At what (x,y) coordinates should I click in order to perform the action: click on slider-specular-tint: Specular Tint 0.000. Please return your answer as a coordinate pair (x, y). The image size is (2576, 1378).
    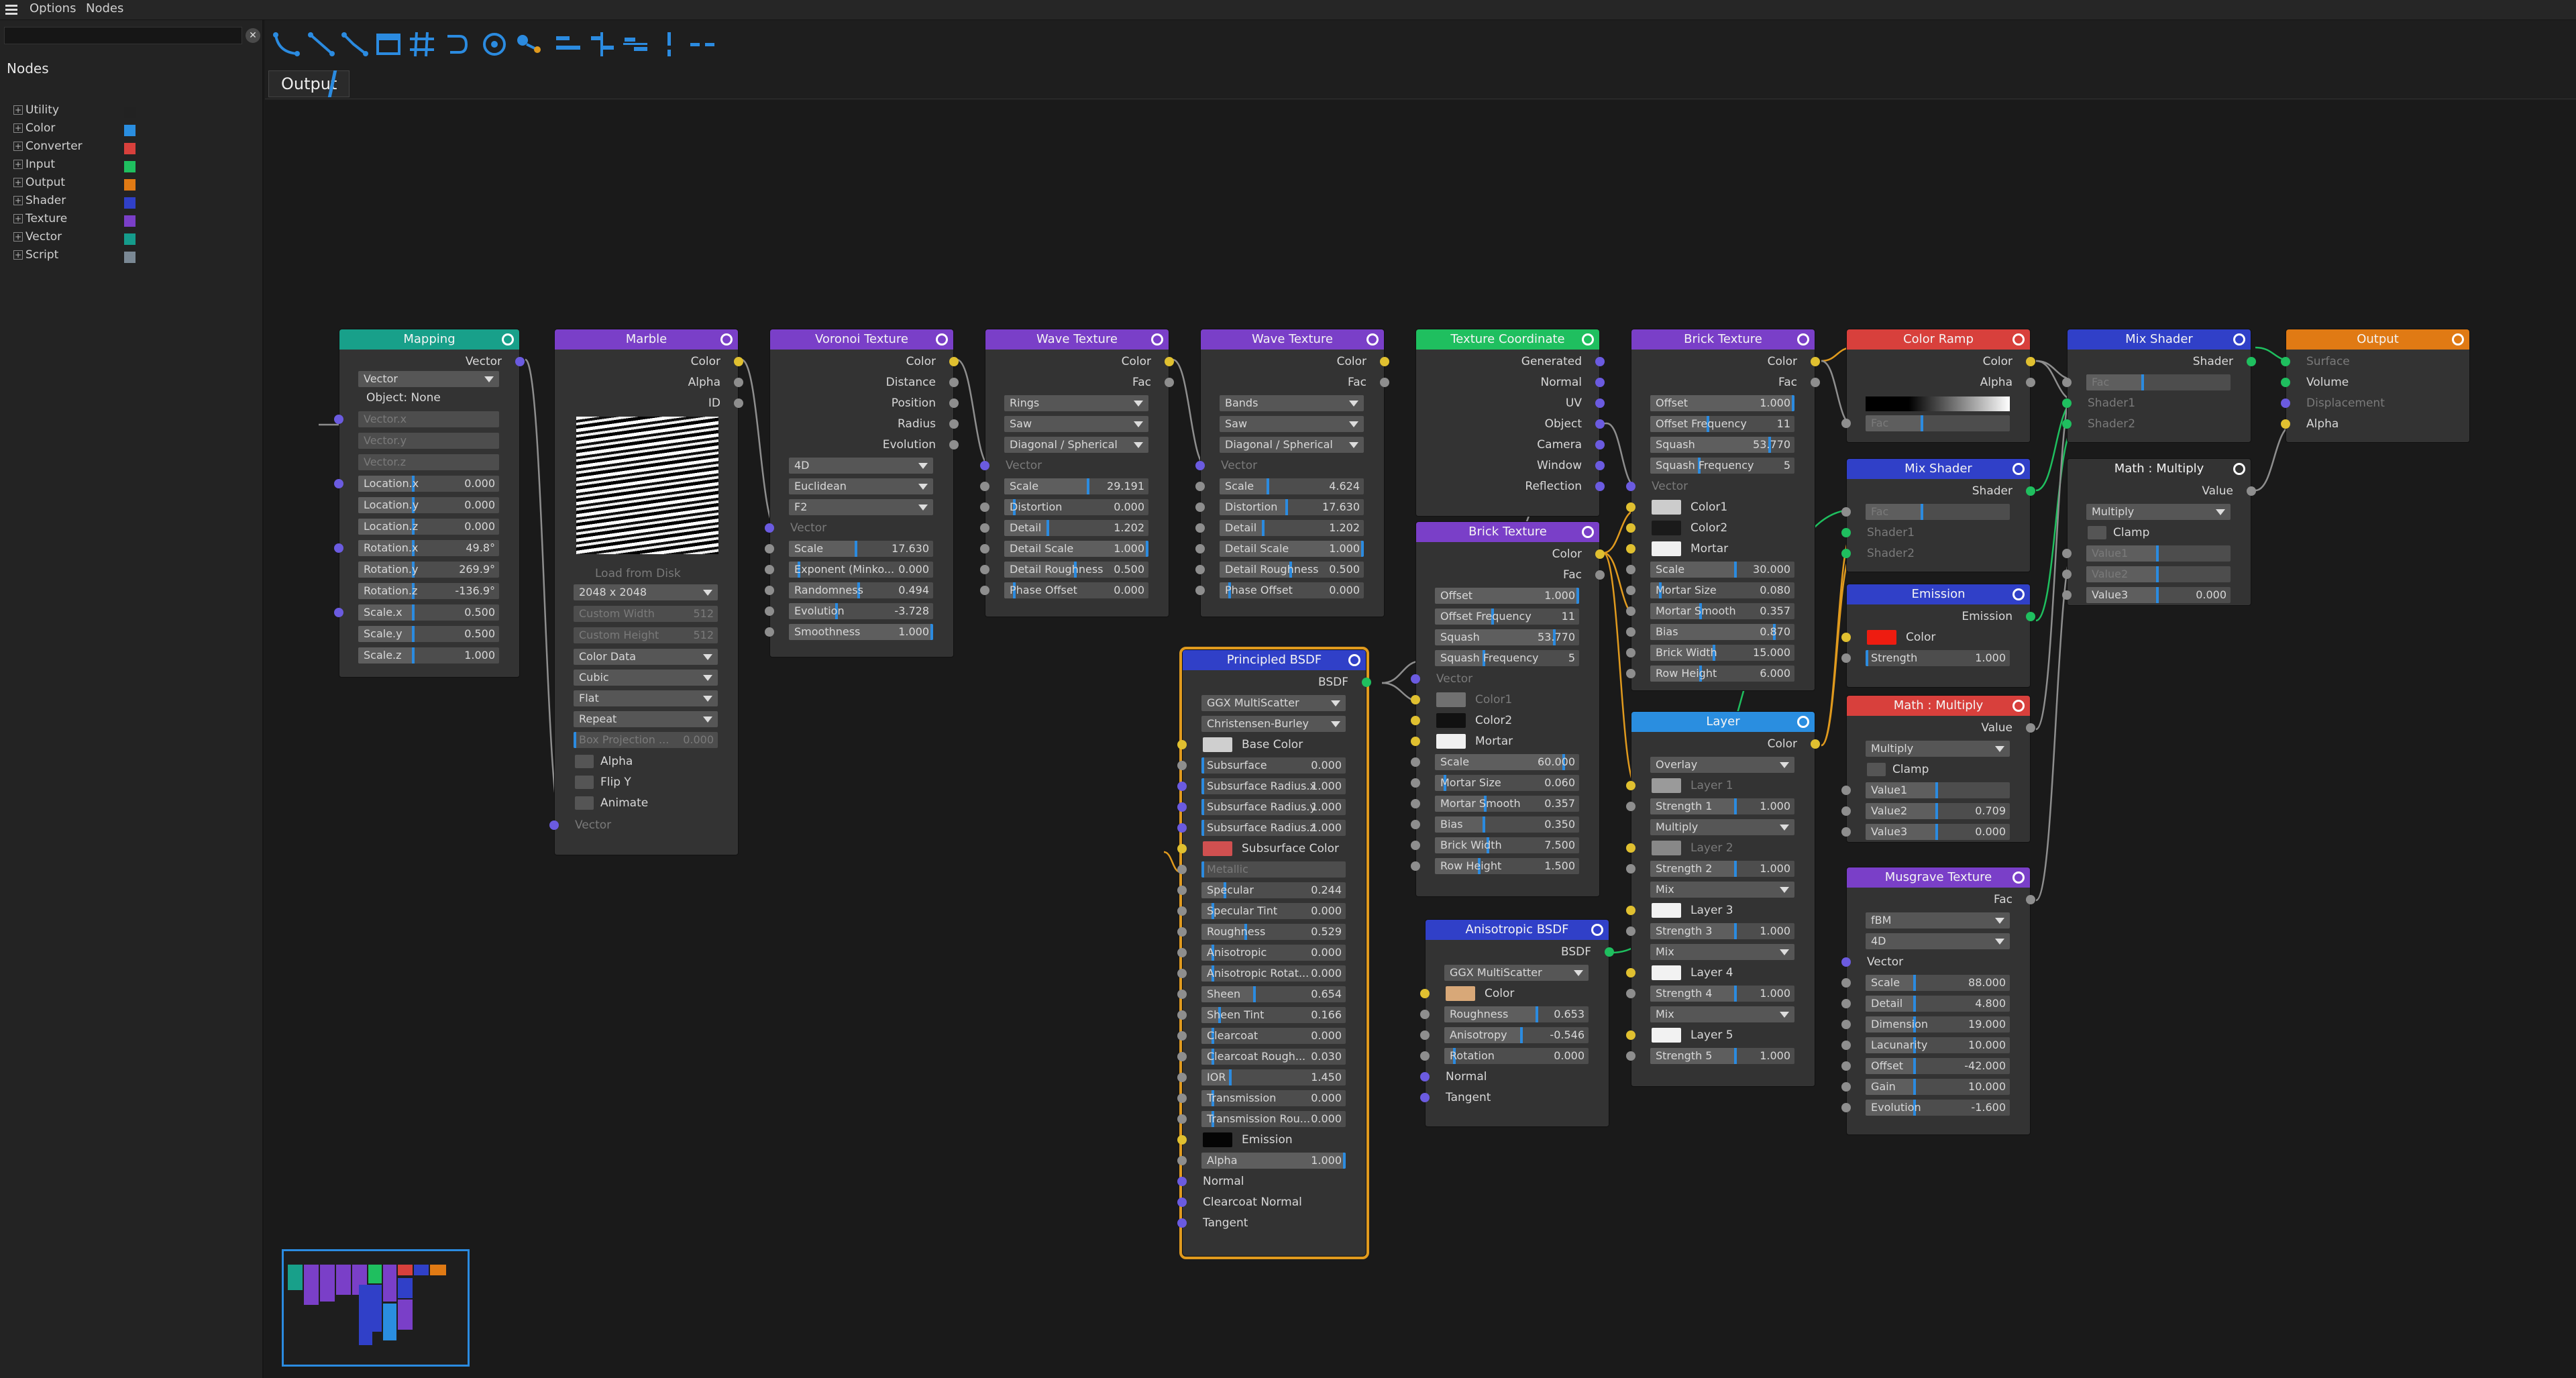
    Looking at the image, I should click on (1273, 911).